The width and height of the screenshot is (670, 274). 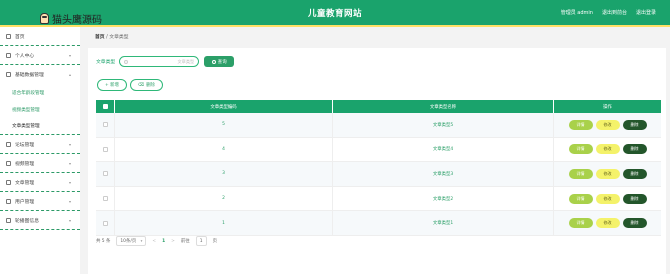 What do you see at coordinates (40, 126) in the screenshot?
I see `sidebar-subitem-article-type: 文章类型管理` at bounding box center [40, 126].